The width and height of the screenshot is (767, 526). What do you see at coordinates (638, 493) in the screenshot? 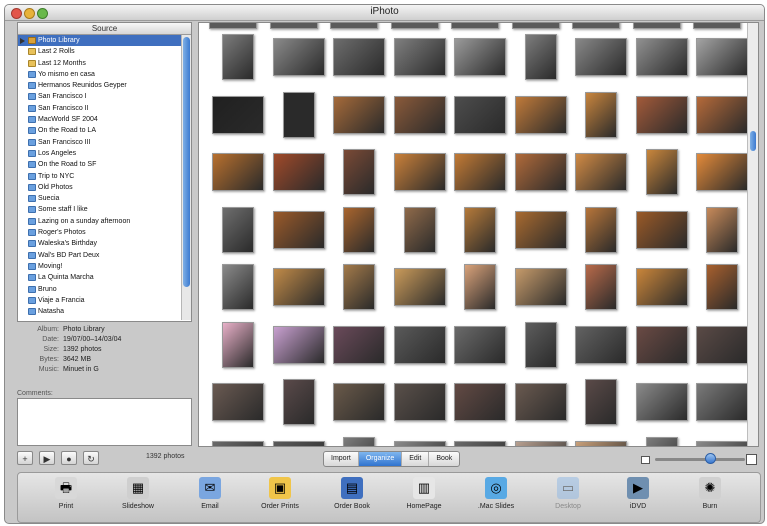
I see `idvd-button: ▶ iDVD` at bounding box center [638, 493].